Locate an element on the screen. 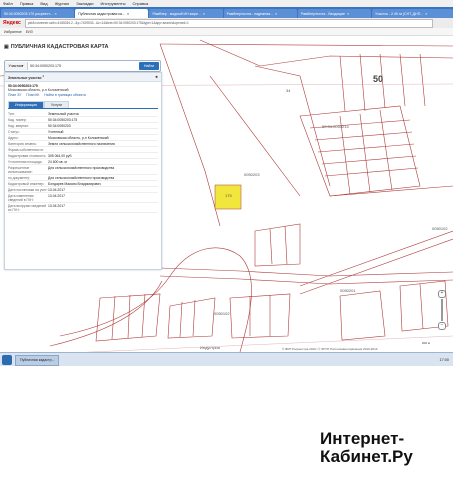  zoom-slider is located at coordinates (442, 310).